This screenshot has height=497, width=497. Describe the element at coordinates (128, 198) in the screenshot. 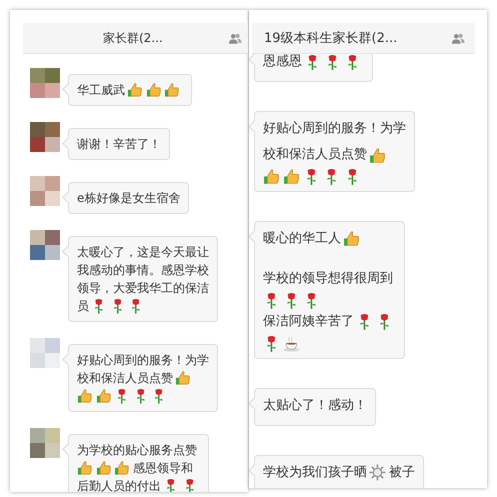

I see `message-text: e栋好像是女生宿舍` at that location.